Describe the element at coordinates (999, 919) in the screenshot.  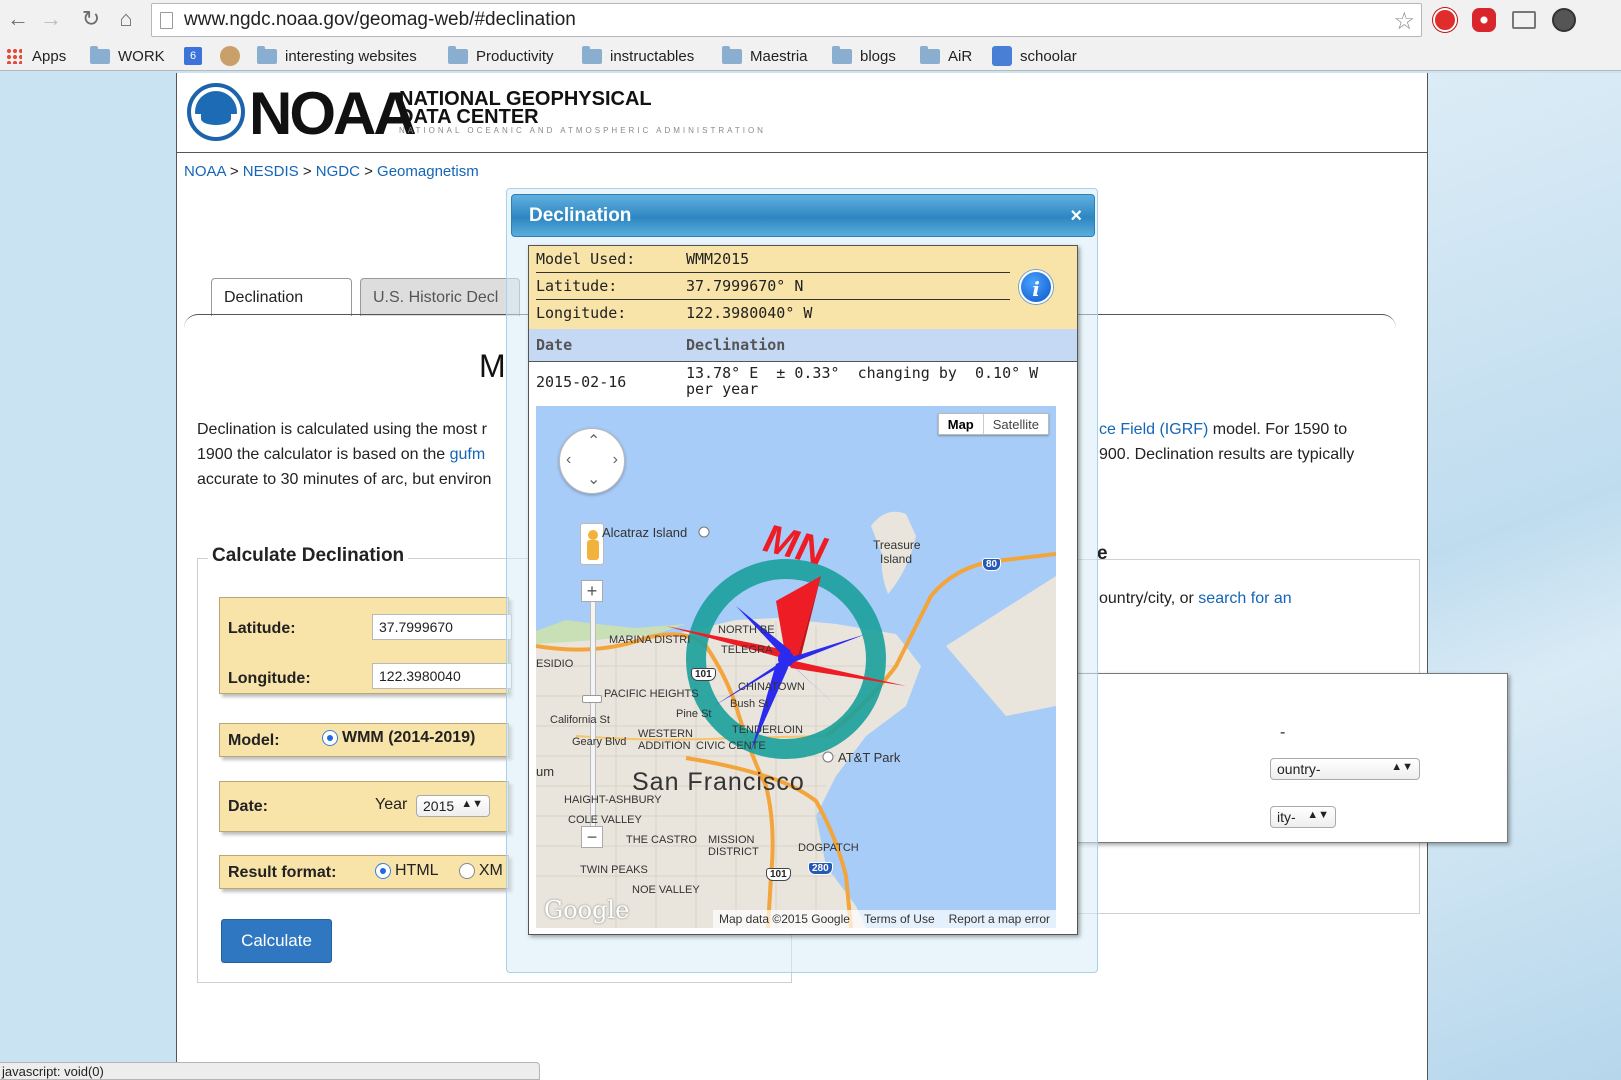
I see `map-report-error-link: Report a map error` at that location.